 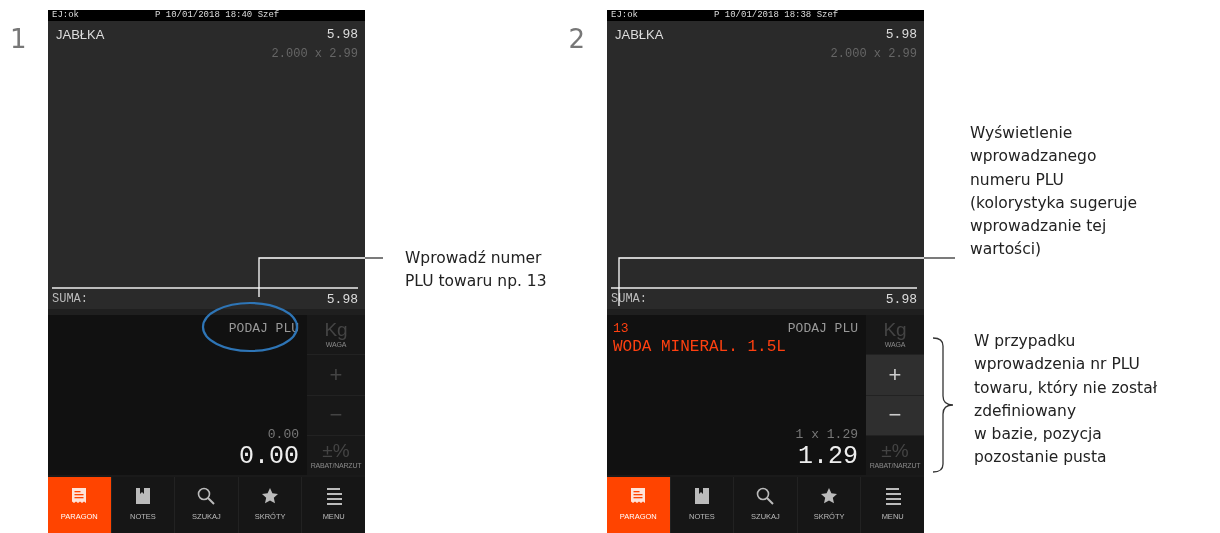 What do you see at coordinates (476, 270) in the screenshot?
I see `annotation-text: Wprowadź numer PLU towaru np. 13` at bounding box center [476, 270].